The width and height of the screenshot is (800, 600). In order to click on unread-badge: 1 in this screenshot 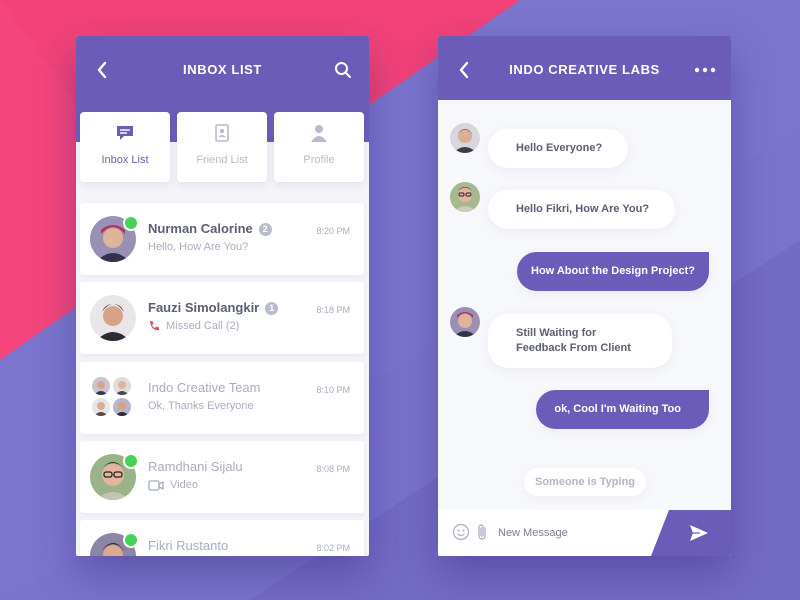, I will do `click(272, 308)`.